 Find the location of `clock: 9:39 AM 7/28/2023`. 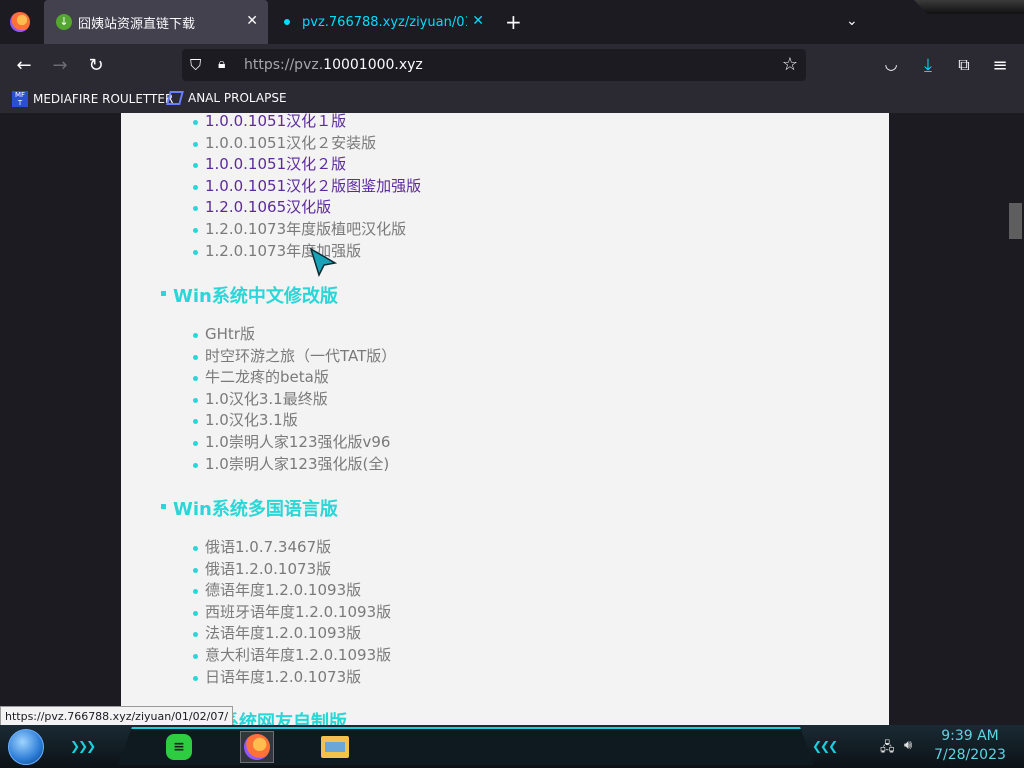

clock: 9:39 AM 7/28/2023 is located at coordinates (970, 746).